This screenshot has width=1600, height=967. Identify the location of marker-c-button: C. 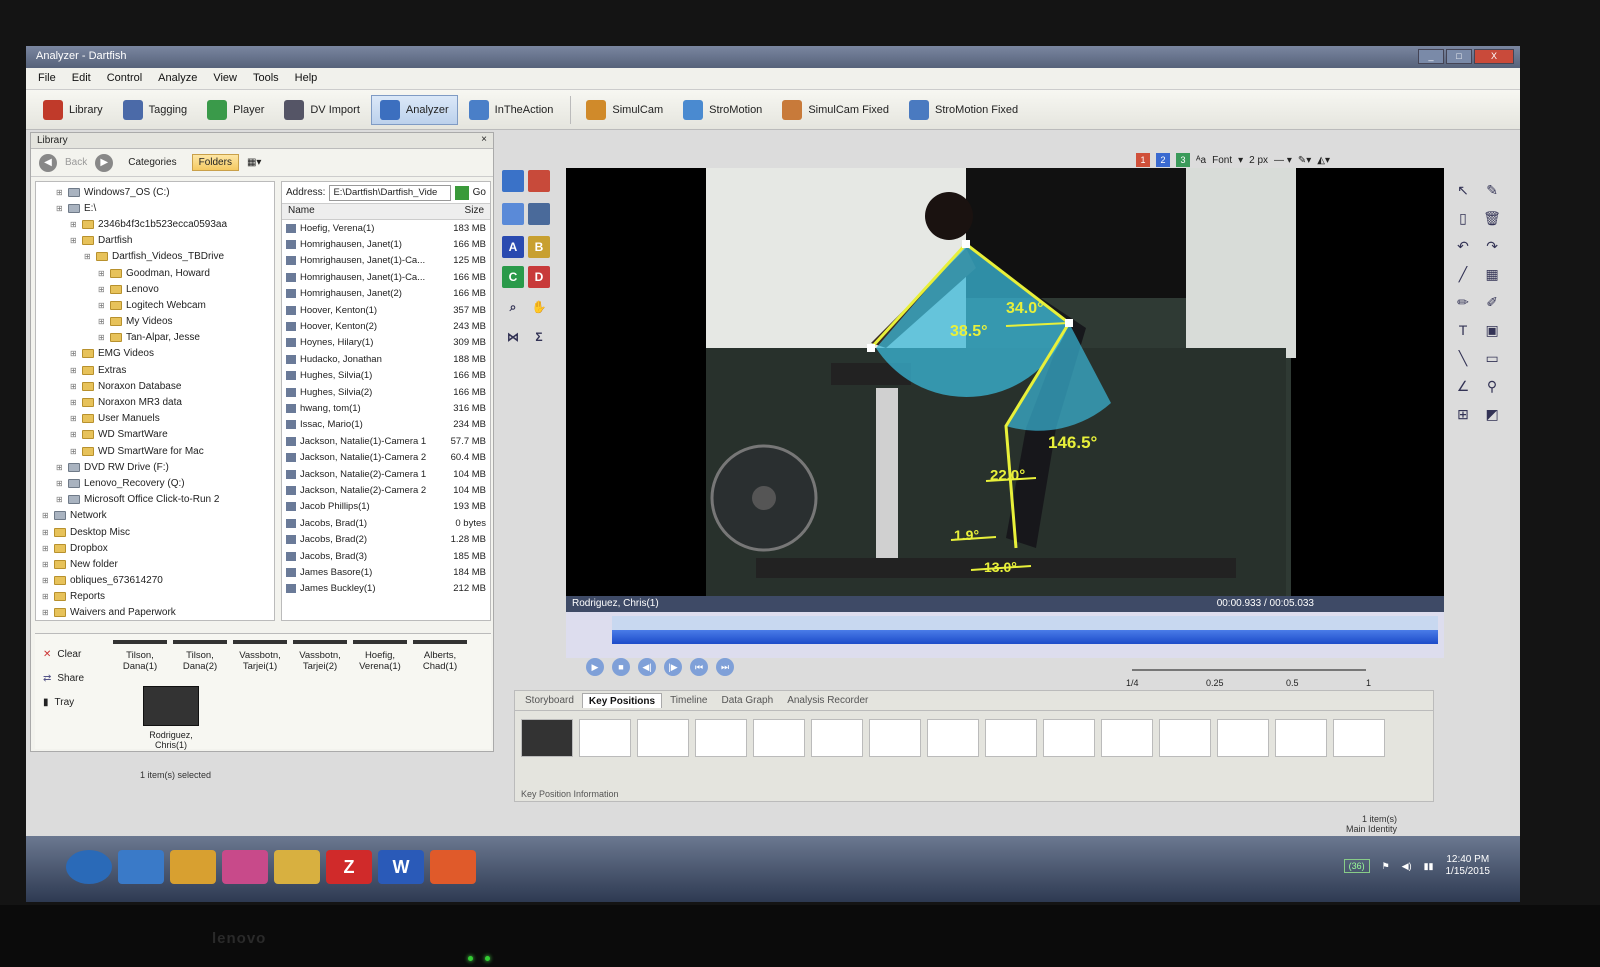
(513, 277).